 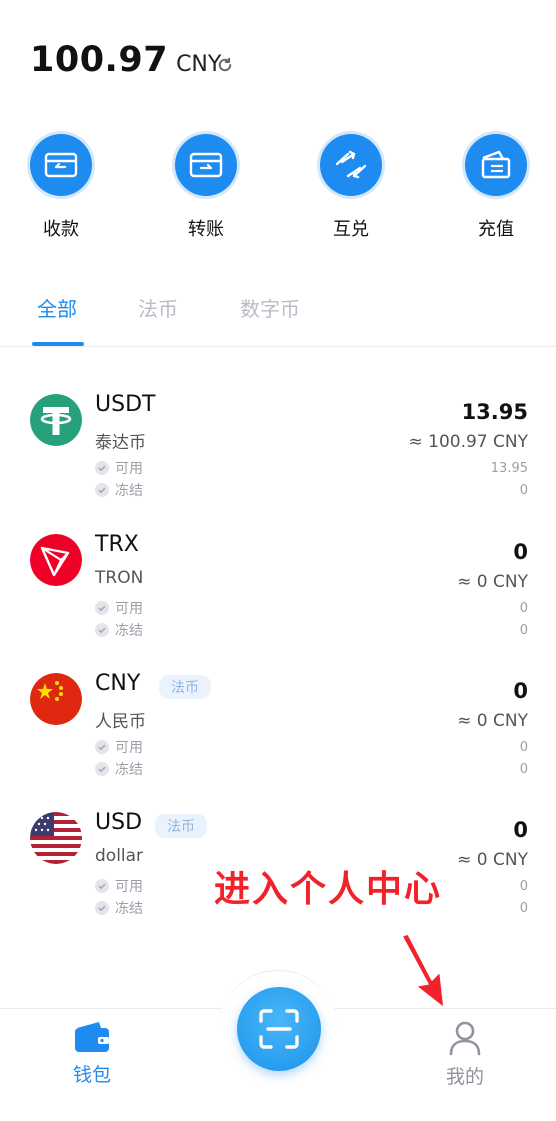 What do you see at coordinates (423, 971) in the screenshot?
I see `annotation-arrow-icon` at bounding box center [423, 971].